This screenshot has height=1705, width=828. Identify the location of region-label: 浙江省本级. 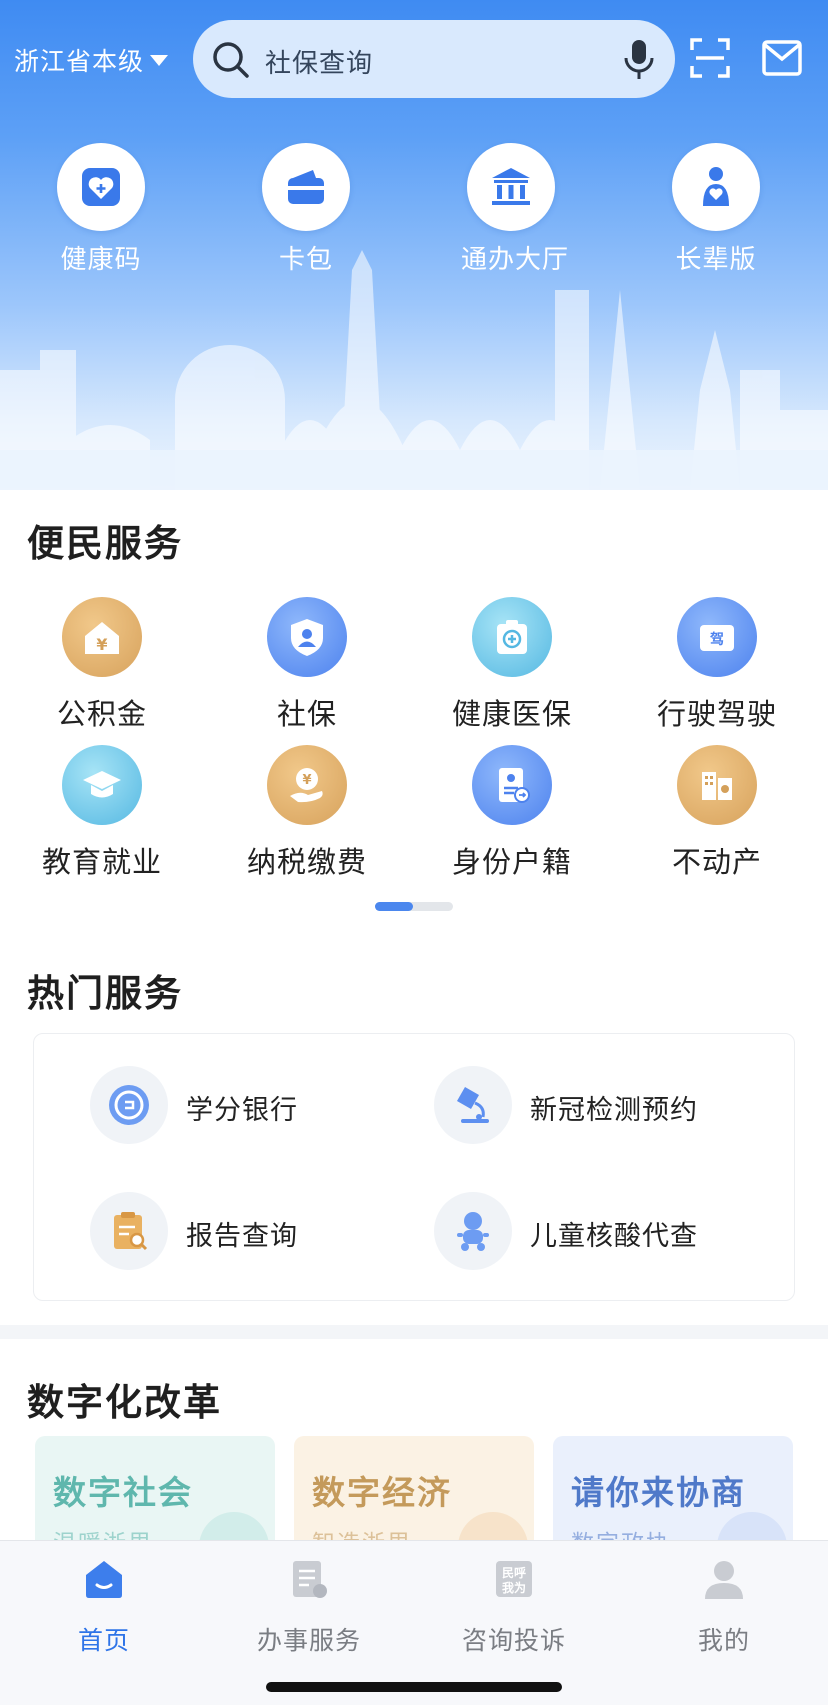
(79, 61).